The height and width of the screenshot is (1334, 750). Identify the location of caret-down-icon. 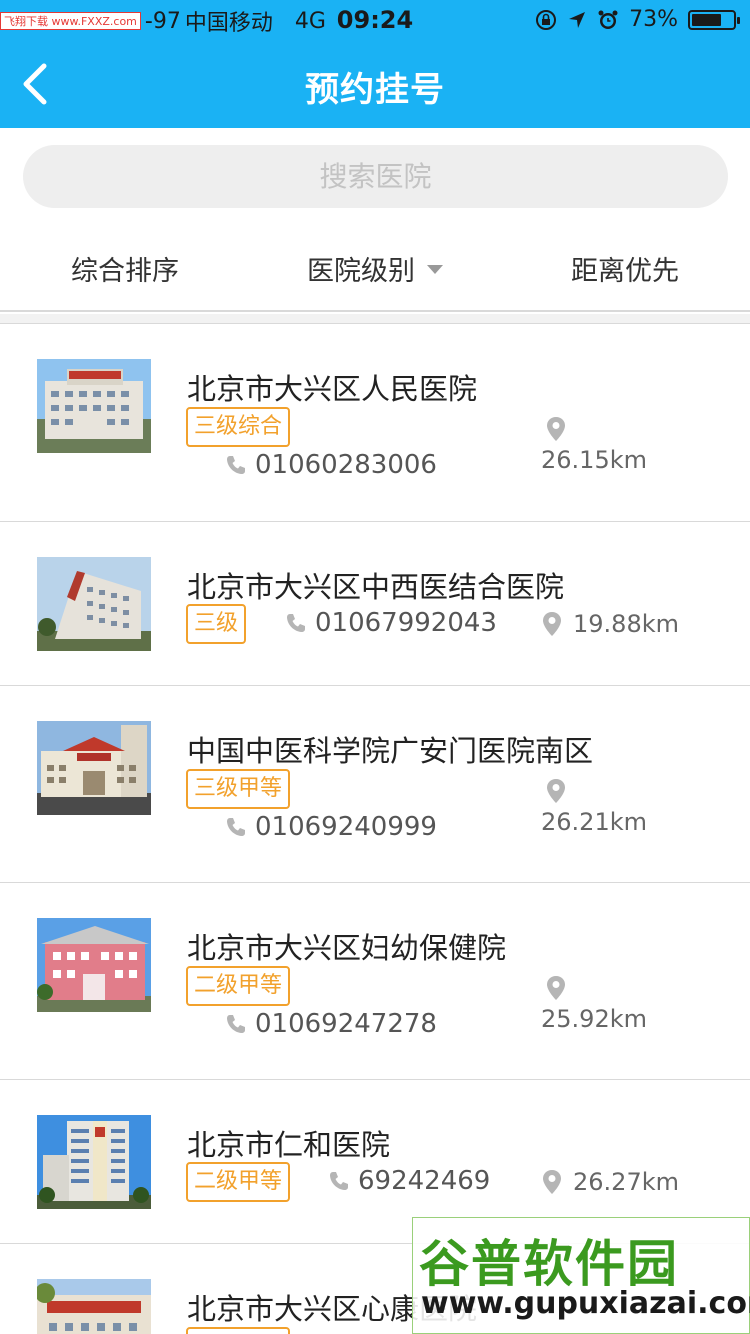
(435, 269).